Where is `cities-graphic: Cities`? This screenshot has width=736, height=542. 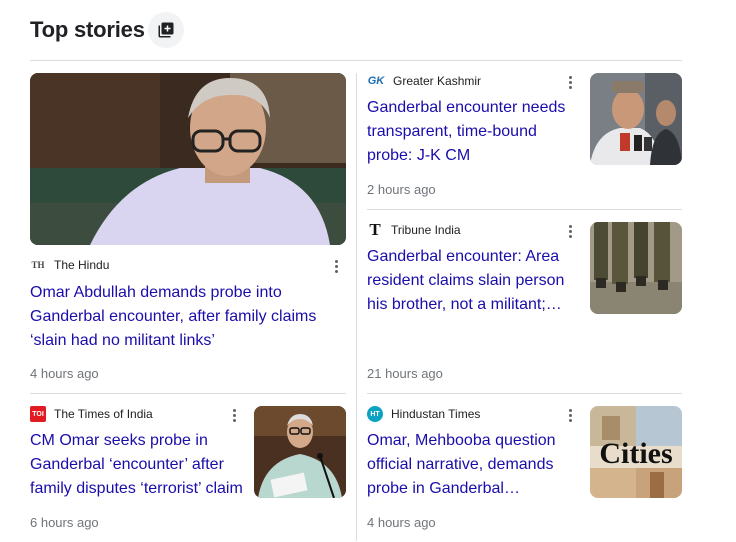 cities-graphic: Cities is located at coordinates (636, 452).